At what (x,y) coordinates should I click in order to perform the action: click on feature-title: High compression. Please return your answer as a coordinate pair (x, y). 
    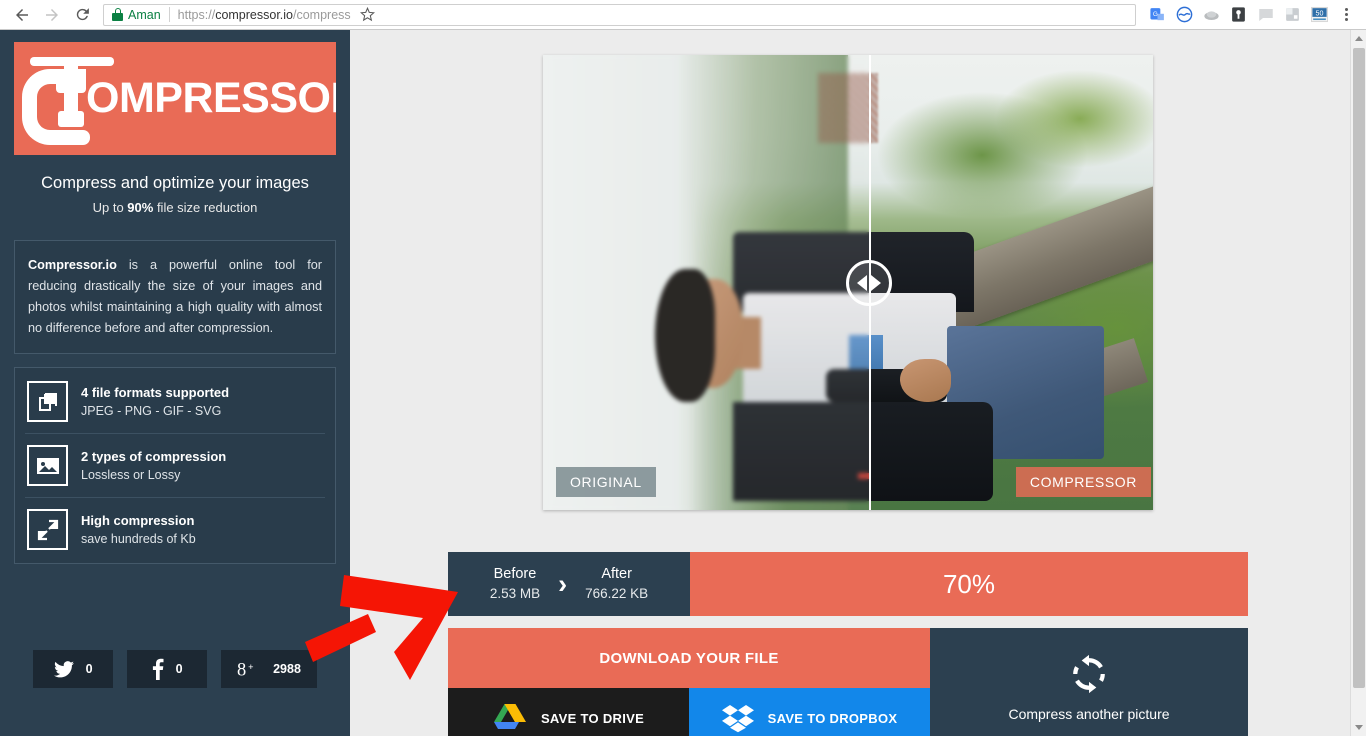
    Looking at the image, I should click on (138, 520).